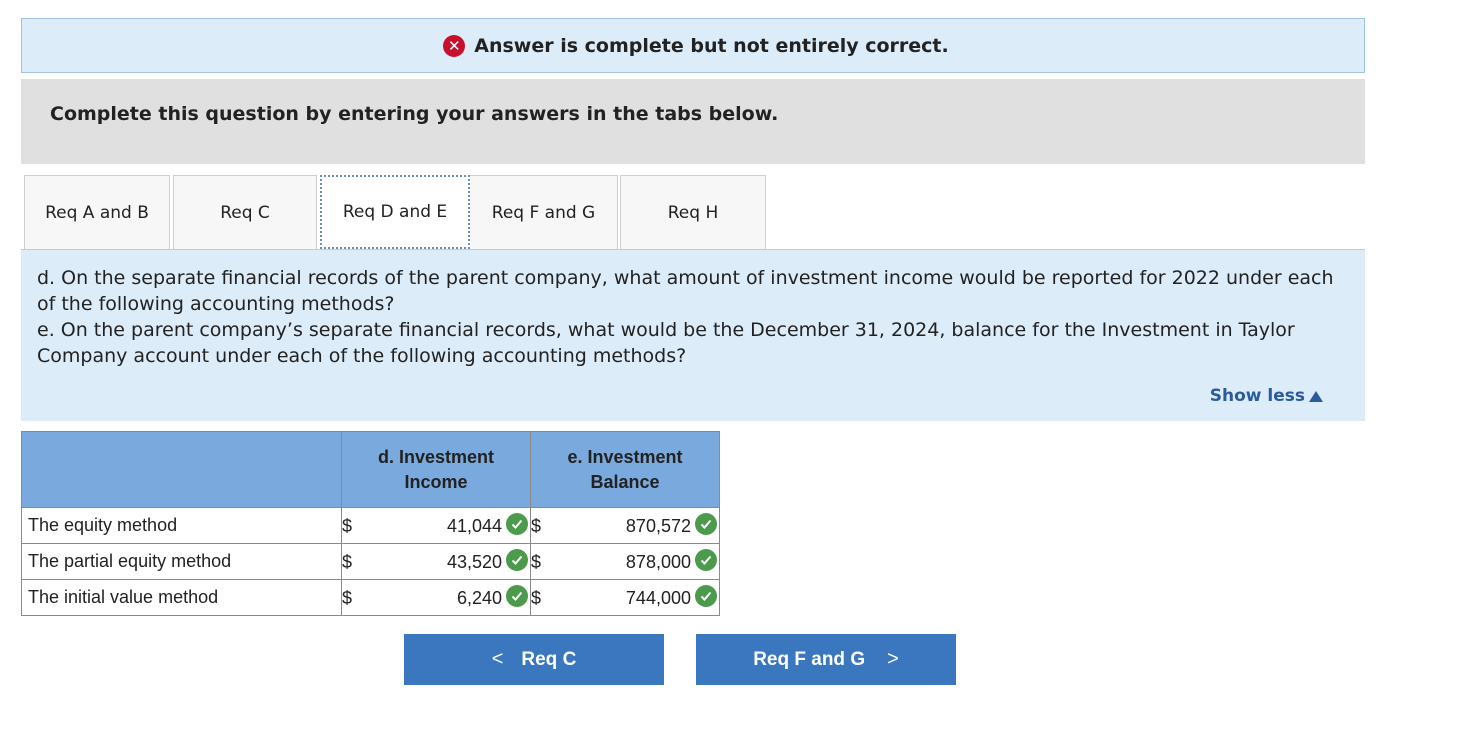  What do you see at coordinates (893, 659) in the screenshot?
I see `chevron-right-icon: >` at bounding box center [893, 659].